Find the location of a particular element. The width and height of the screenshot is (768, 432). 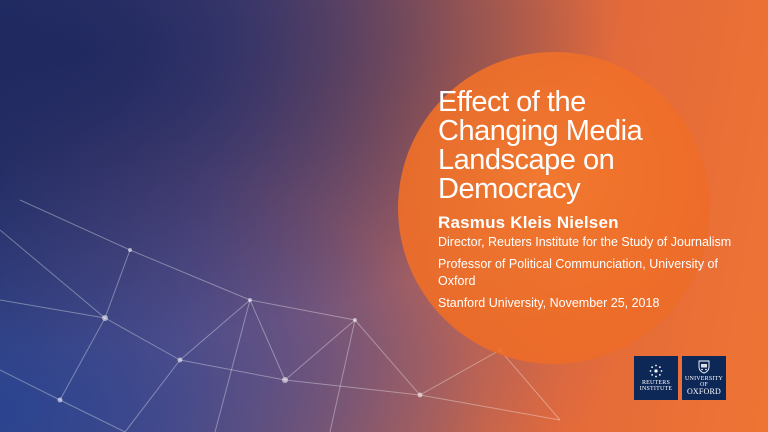

crest-icon is located at coordinates (704, 367).